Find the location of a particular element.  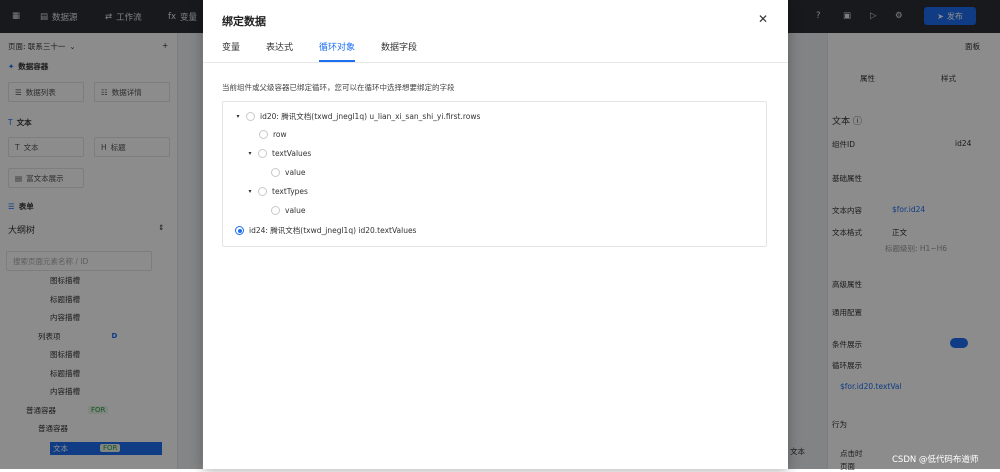

tab-expression: 表达式 is located at coordinates (279, 51).